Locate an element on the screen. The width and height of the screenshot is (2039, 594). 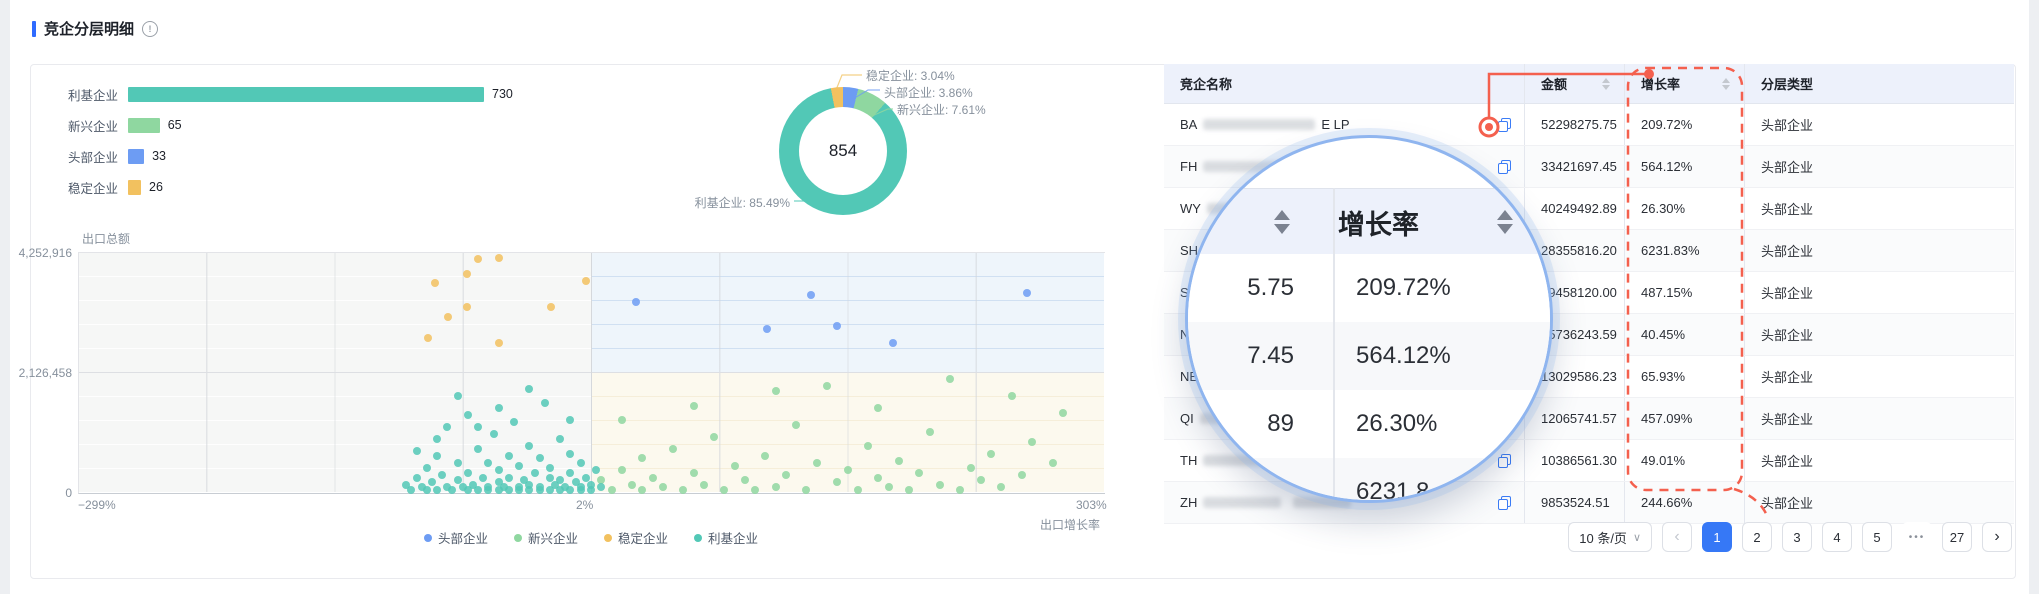
growth-cell: 457.09% is located at coordinates (1684, 418).